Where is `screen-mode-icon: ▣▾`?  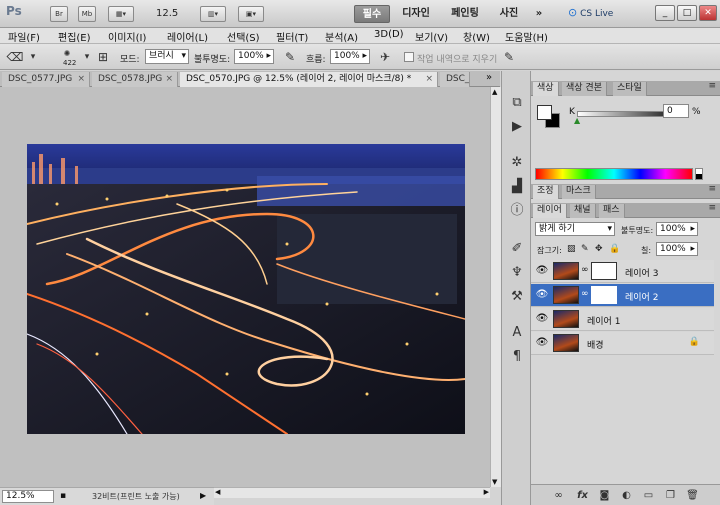 screen-mode-icon: ▣▾ is located at coordinates (251, 14).